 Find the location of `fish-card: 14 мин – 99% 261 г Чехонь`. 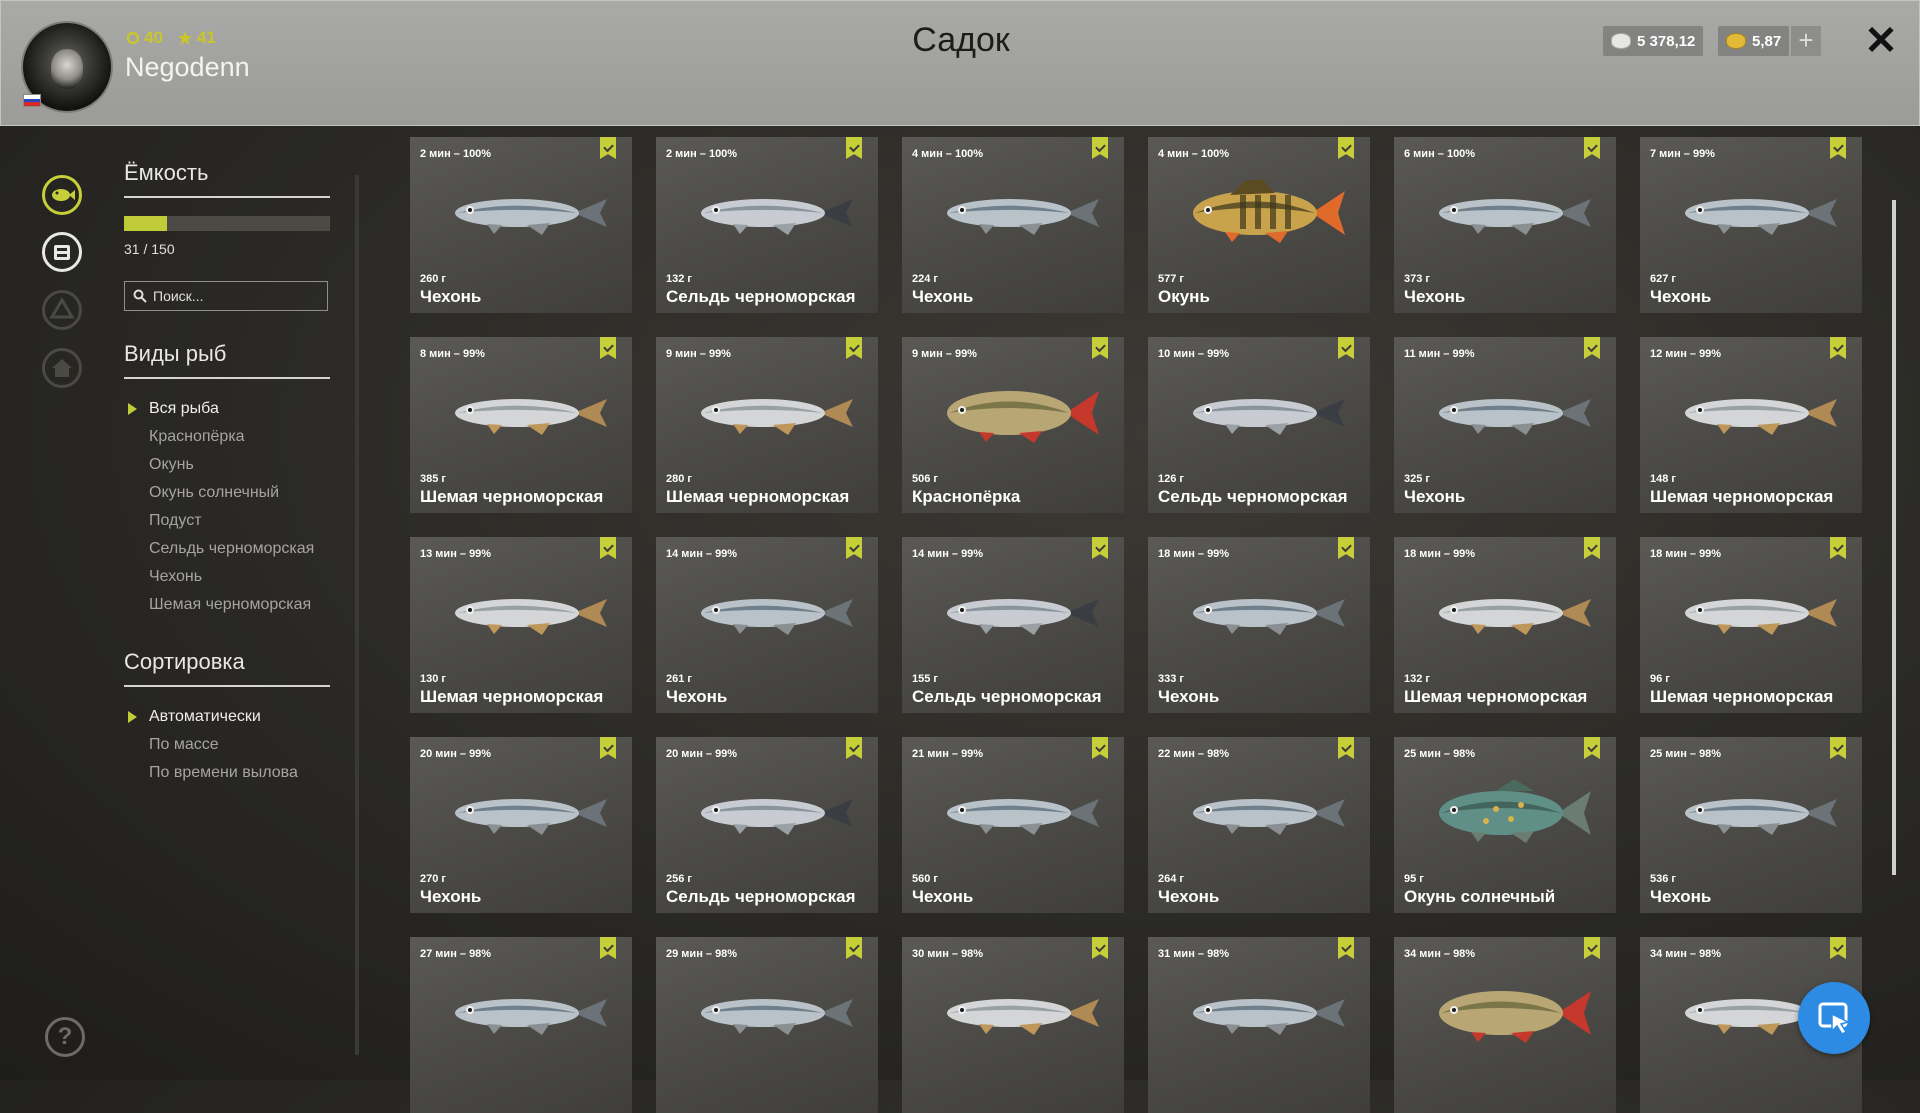

fish-card: 14 мин – 99% 261 г Чехонь is located at coordinates (767, 625).